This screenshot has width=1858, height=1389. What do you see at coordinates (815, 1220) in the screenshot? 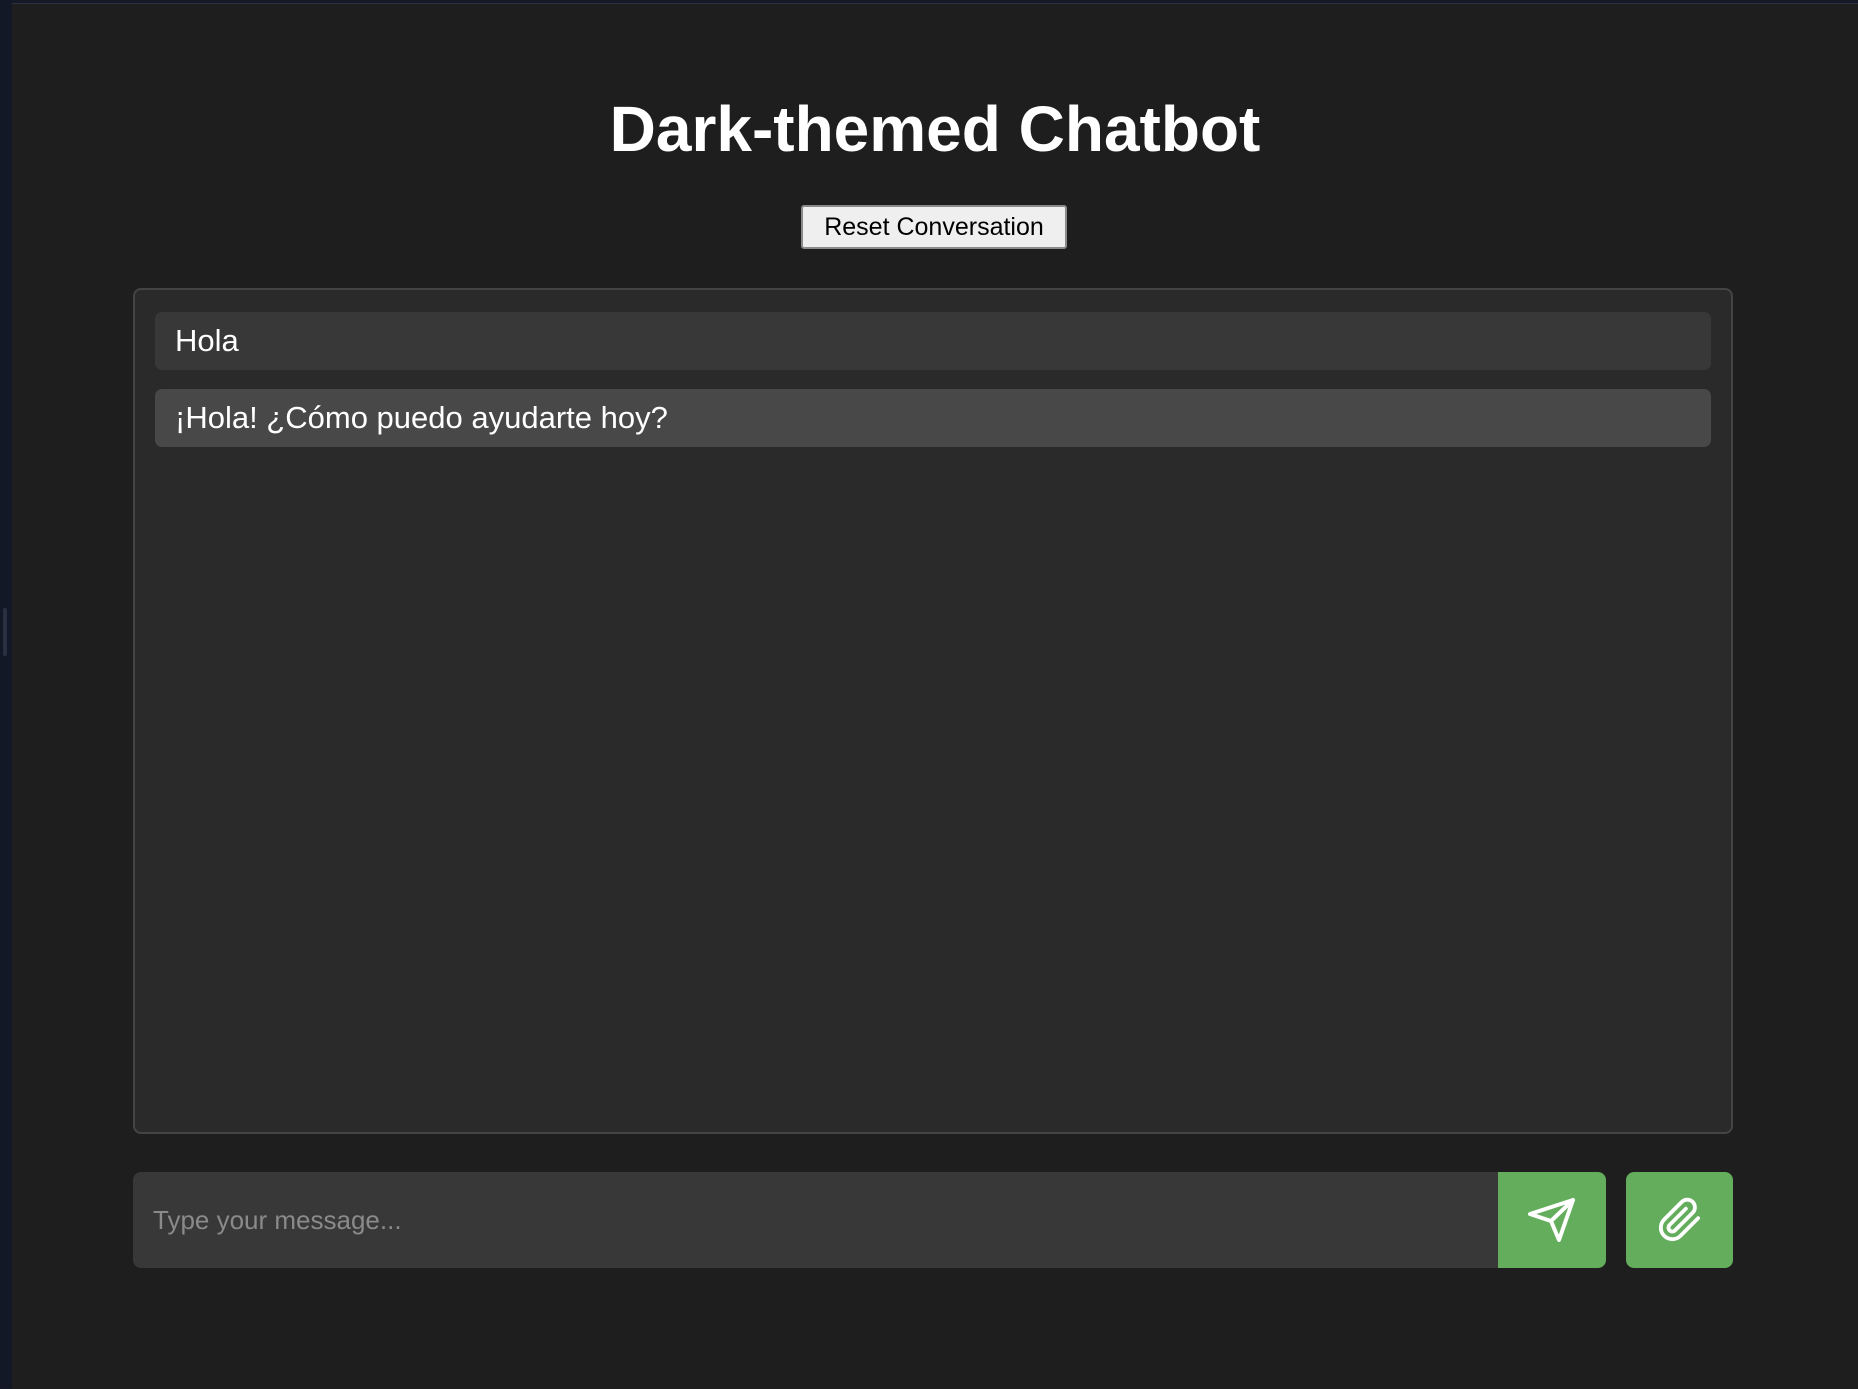
I see `message-input` at bounding box center [815, 1220].